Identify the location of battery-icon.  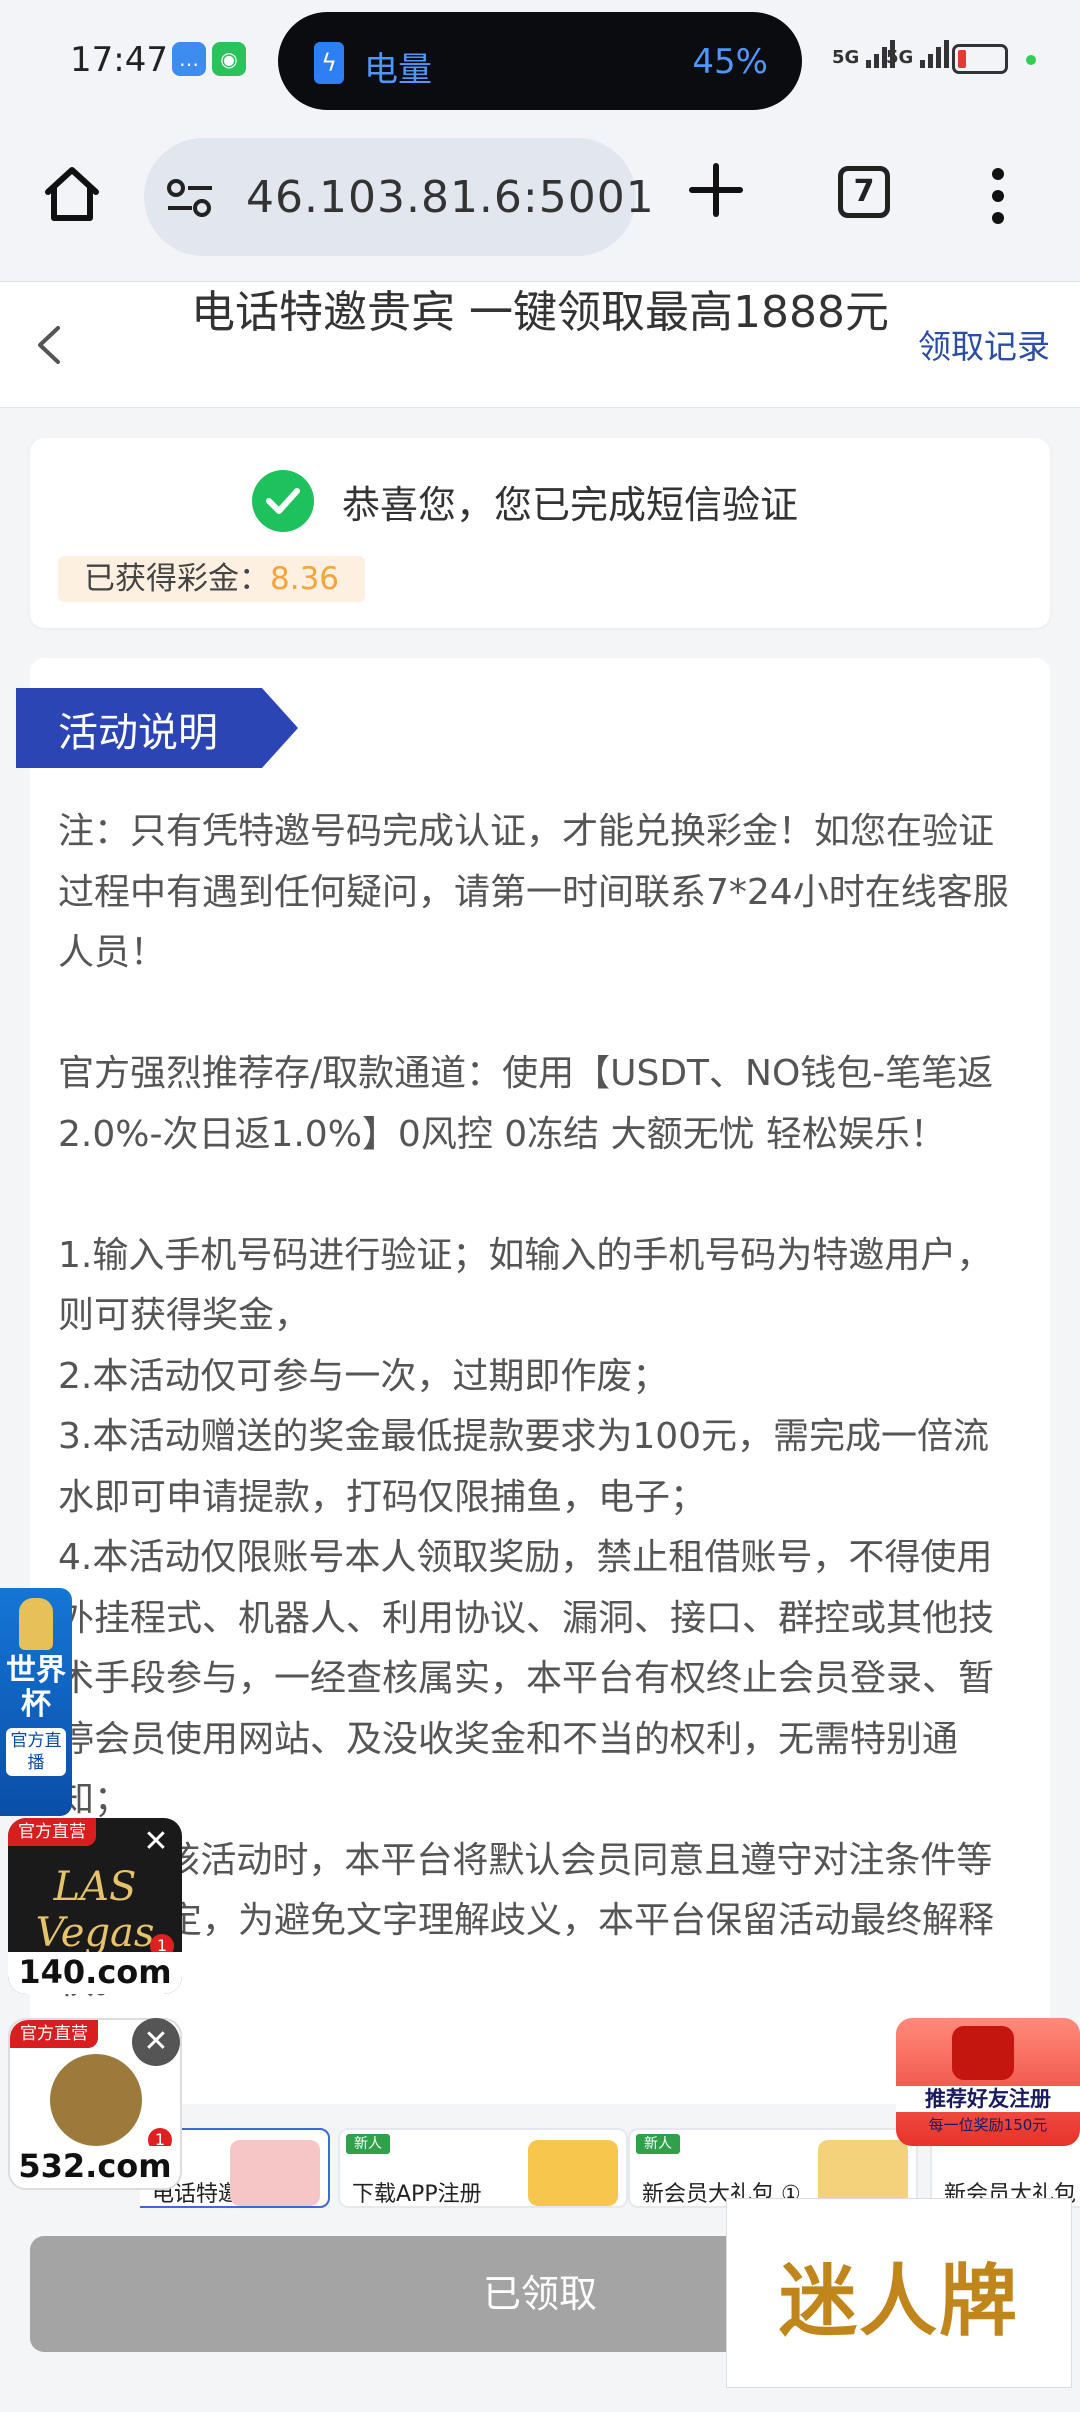
(980, 59).